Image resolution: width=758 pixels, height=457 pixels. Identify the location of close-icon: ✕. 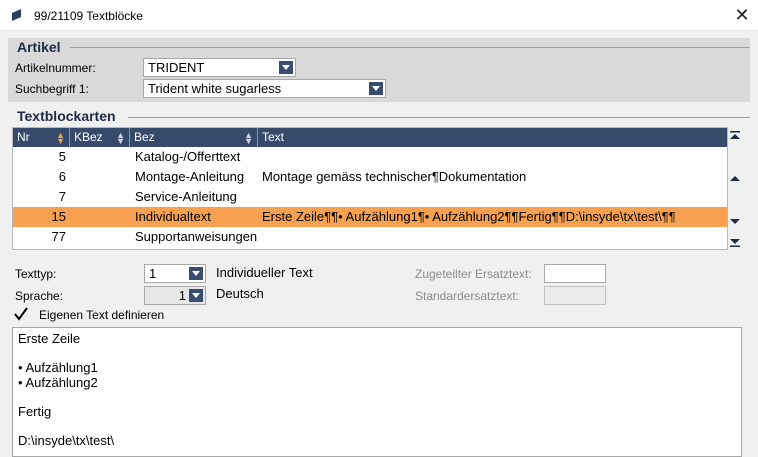
(742, 15).